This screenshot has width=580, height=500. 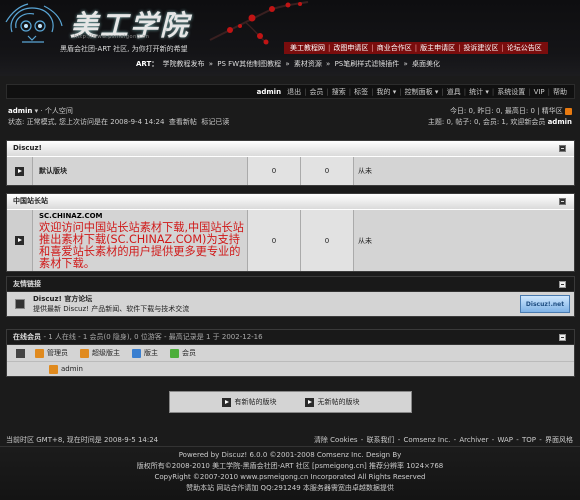 I want to click on rss-icon, so click(x=568, y=111).